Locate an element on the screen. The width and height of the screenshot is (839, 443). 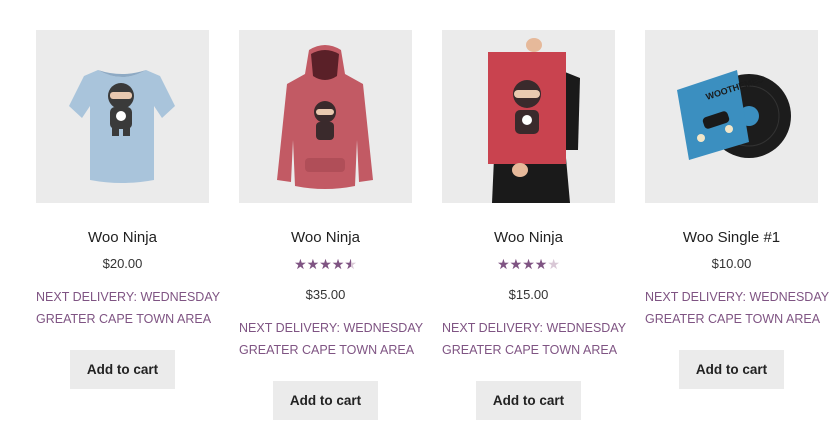
product-price: $20.00 is located at coordinates (122, 263).